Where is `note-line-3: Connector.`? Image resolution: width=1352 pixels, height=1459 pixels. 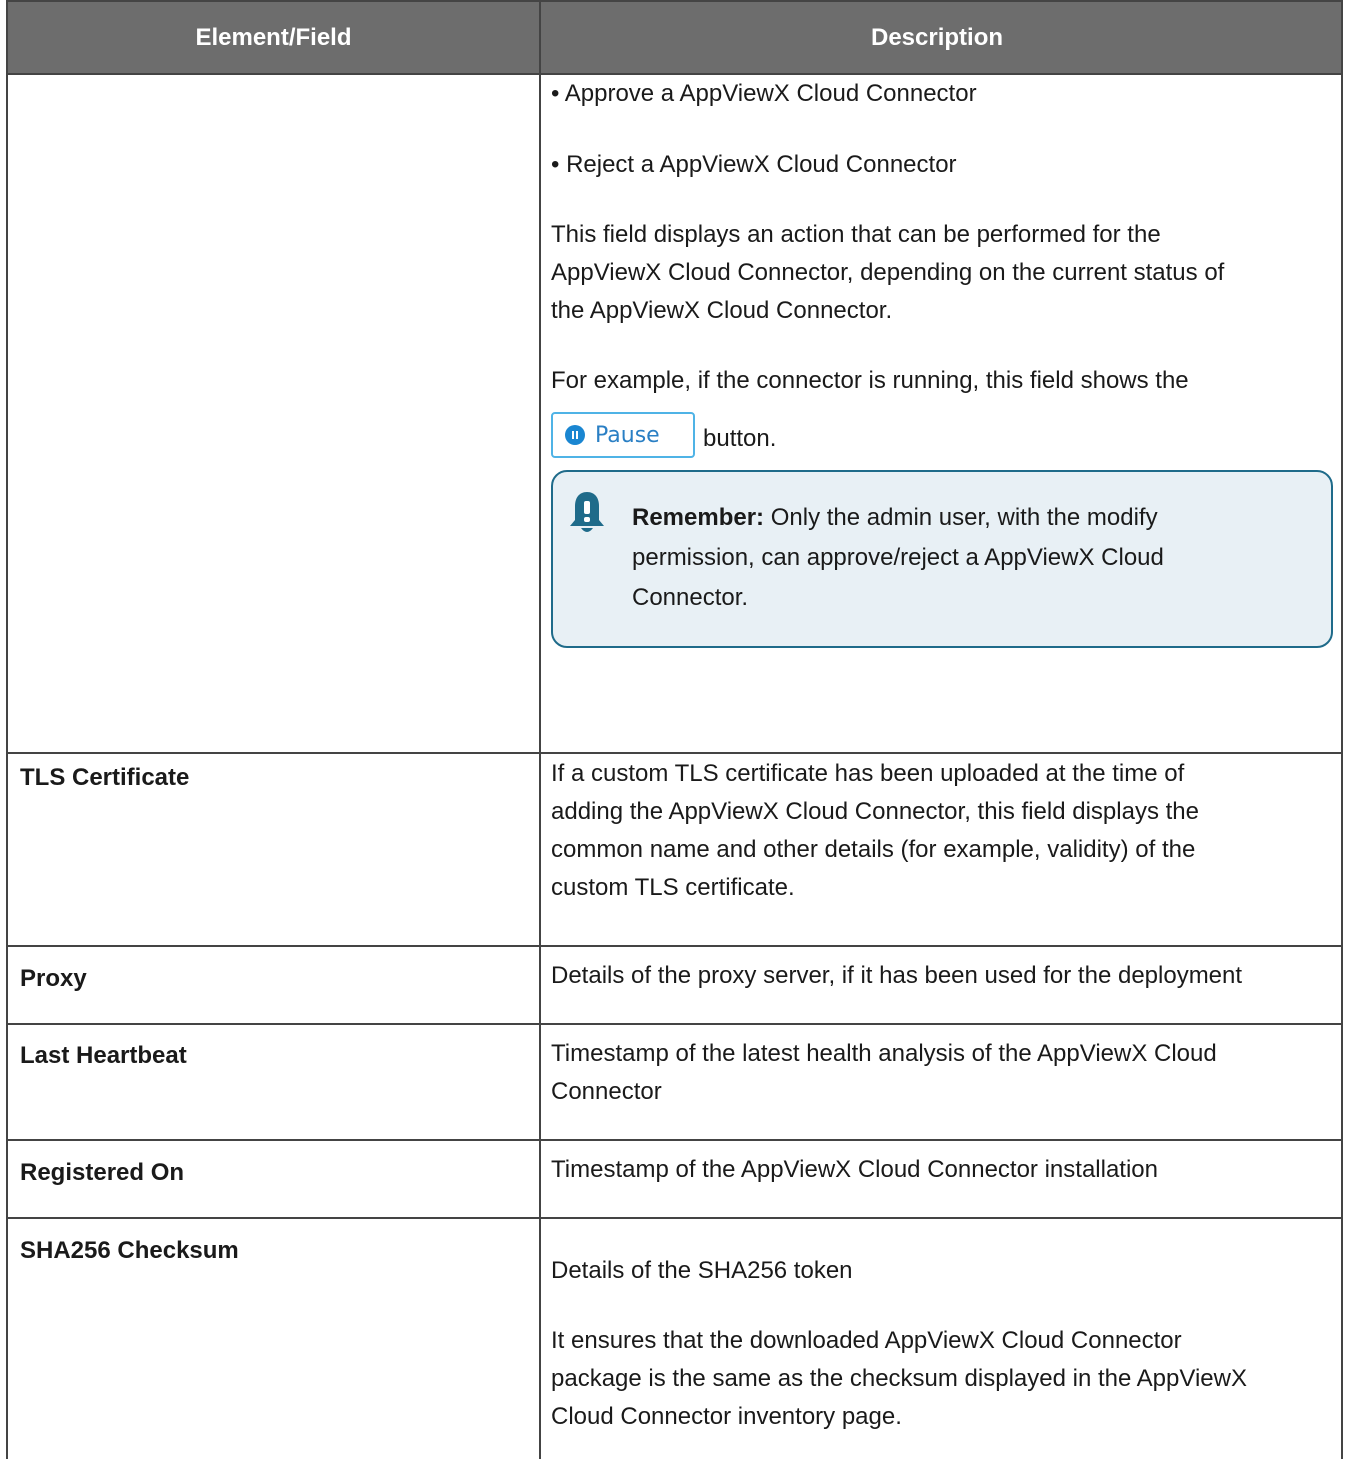
note-line-3: Connector. is located at coordinates (690, 597).